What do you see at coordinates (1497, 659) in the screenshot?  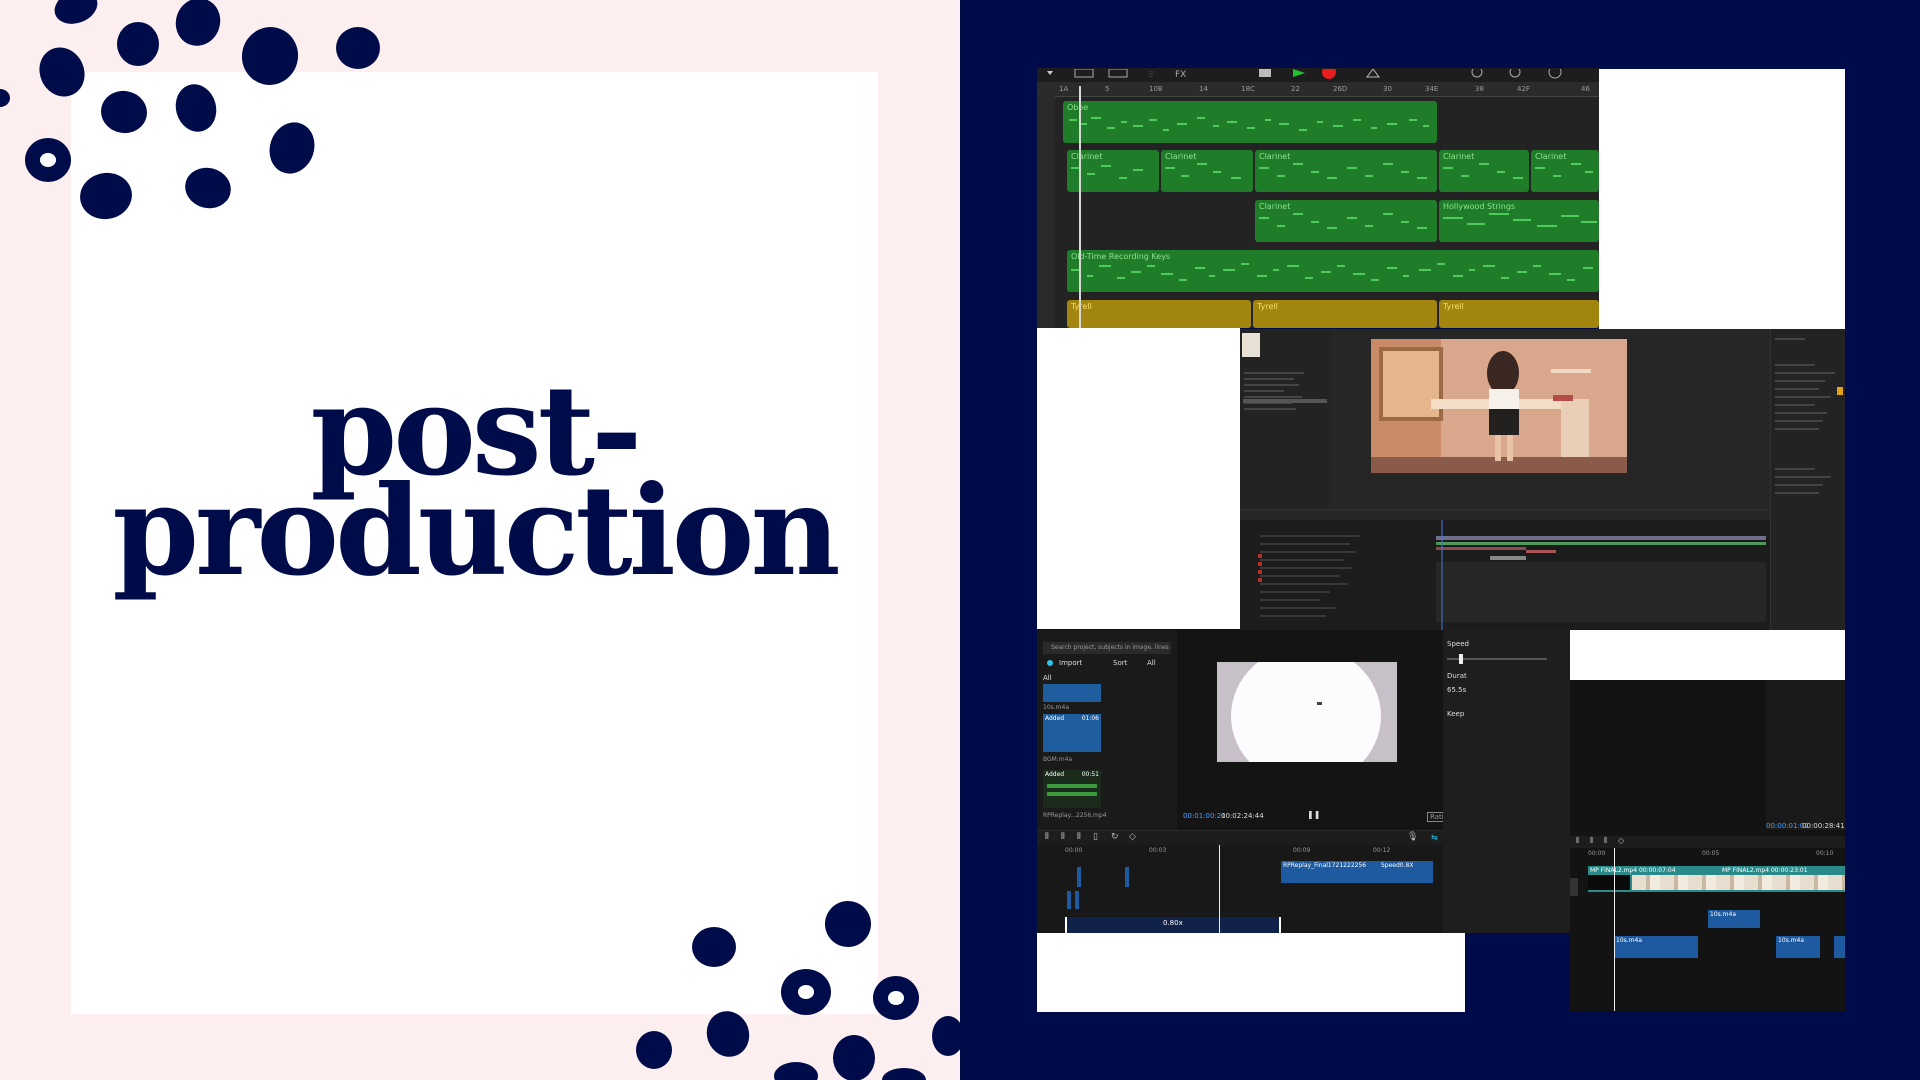 I see `speed-slider` at bounding box center [1497, 659].